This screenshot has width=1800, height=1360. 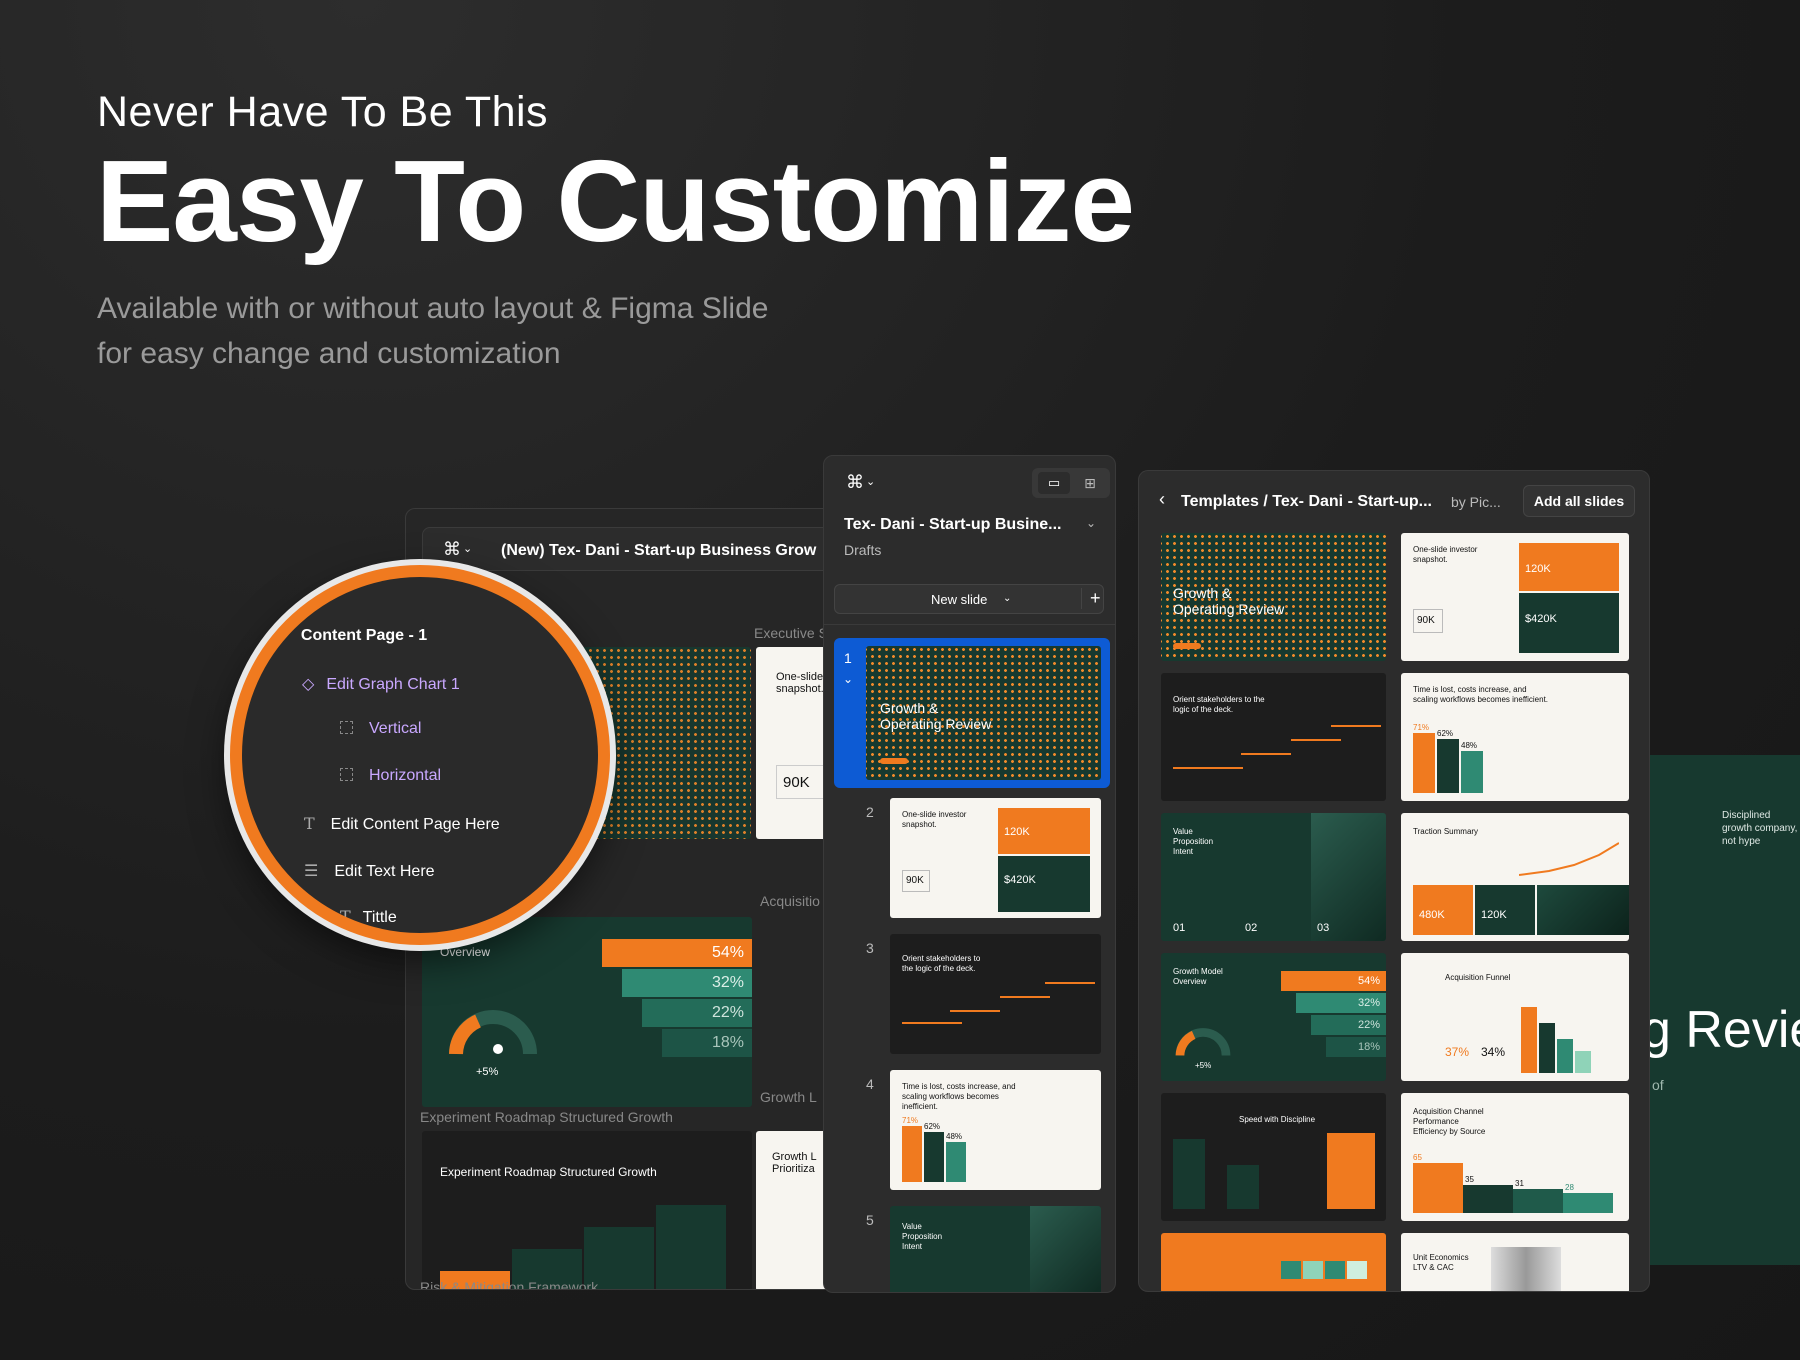 What do you see at coordinates (1333, 981) in the screenshot?
I see `percent-bar-54: 54%` at bounding box center [1333, 981].